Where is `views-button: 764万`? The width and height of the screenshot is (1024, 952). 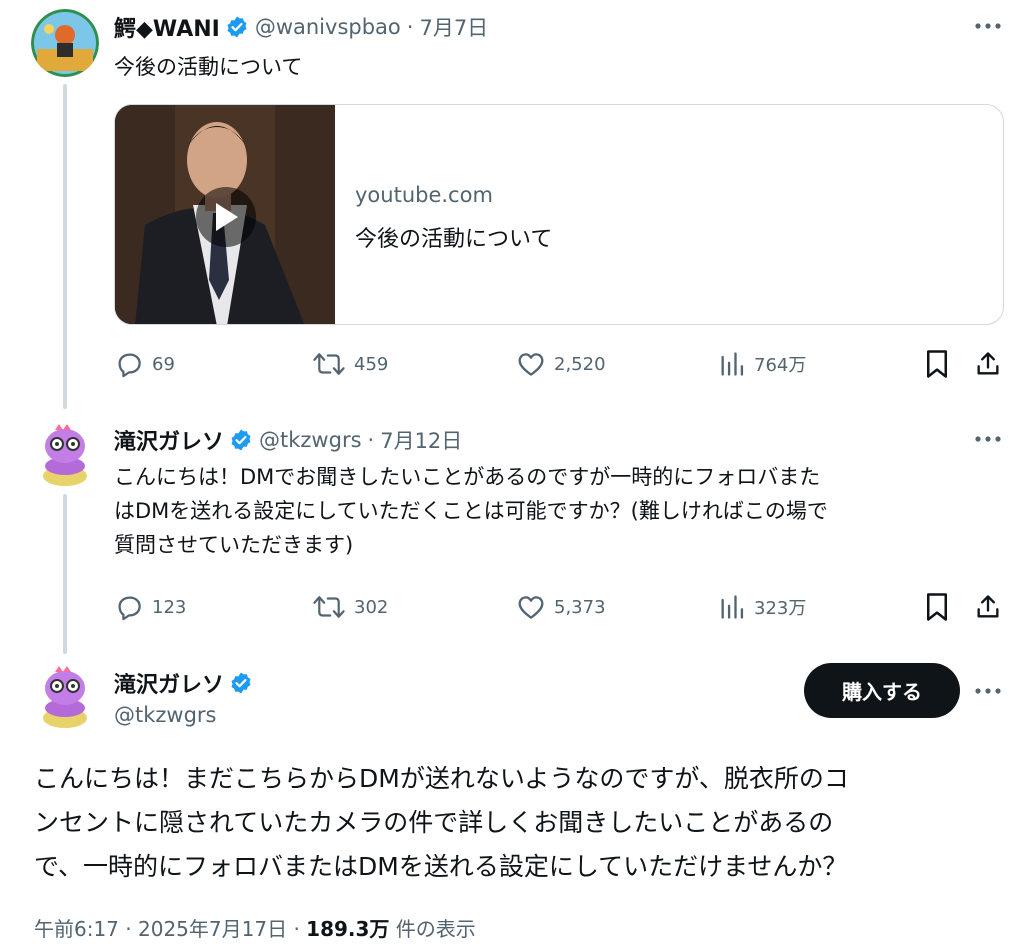 views-button: 764万 is located at coordinates (762, 364).